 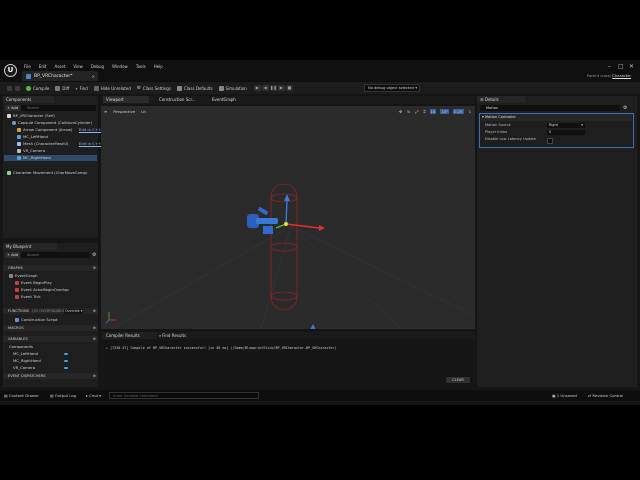 What do you see at coordinates (55, 255) in the screenshot?
I see `my-blueprint-search-input: Search` at bounding box center [55, 255].